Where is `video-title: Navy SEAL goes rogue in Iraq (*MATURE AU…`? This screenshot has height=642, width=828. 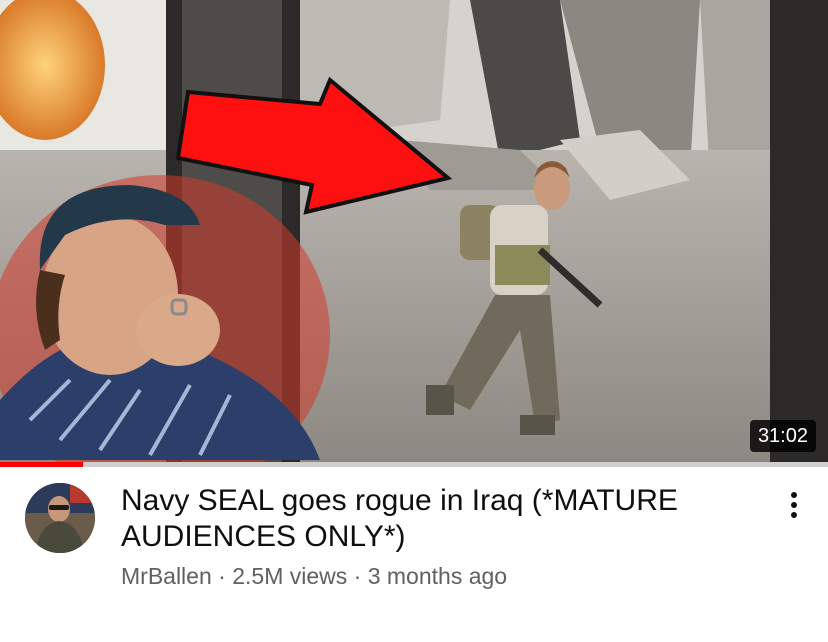 video-title: Navy SEAL goes rogue in Iraq (*MATURE AU… is located at coordinates (431, 519).